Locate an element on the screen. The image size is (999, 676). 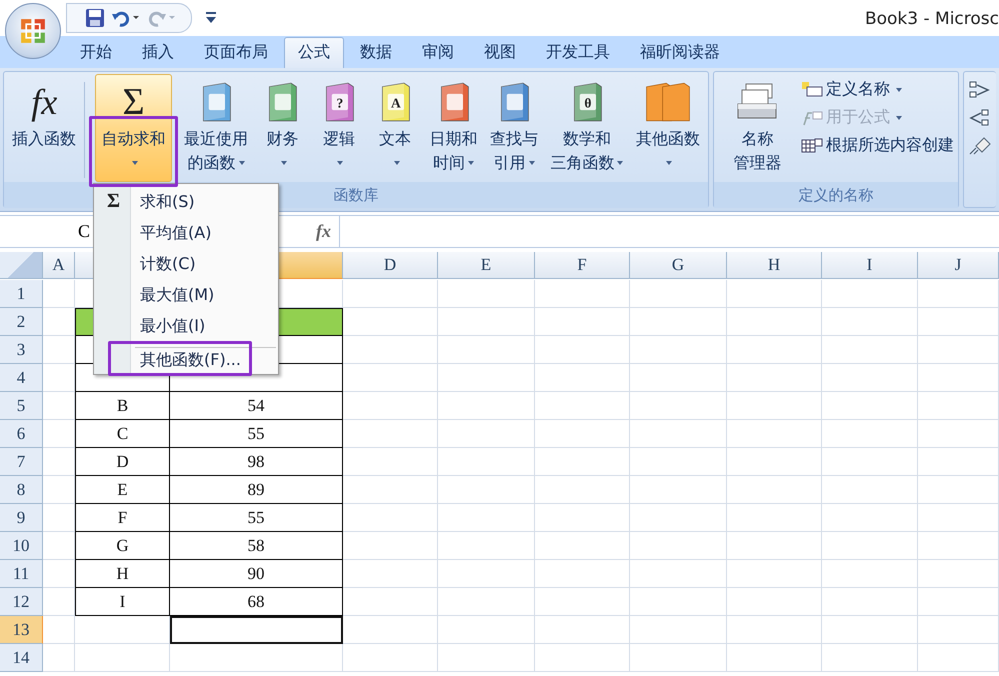
ribbon-button: 其他函数 is located at coordinates (668, 128).